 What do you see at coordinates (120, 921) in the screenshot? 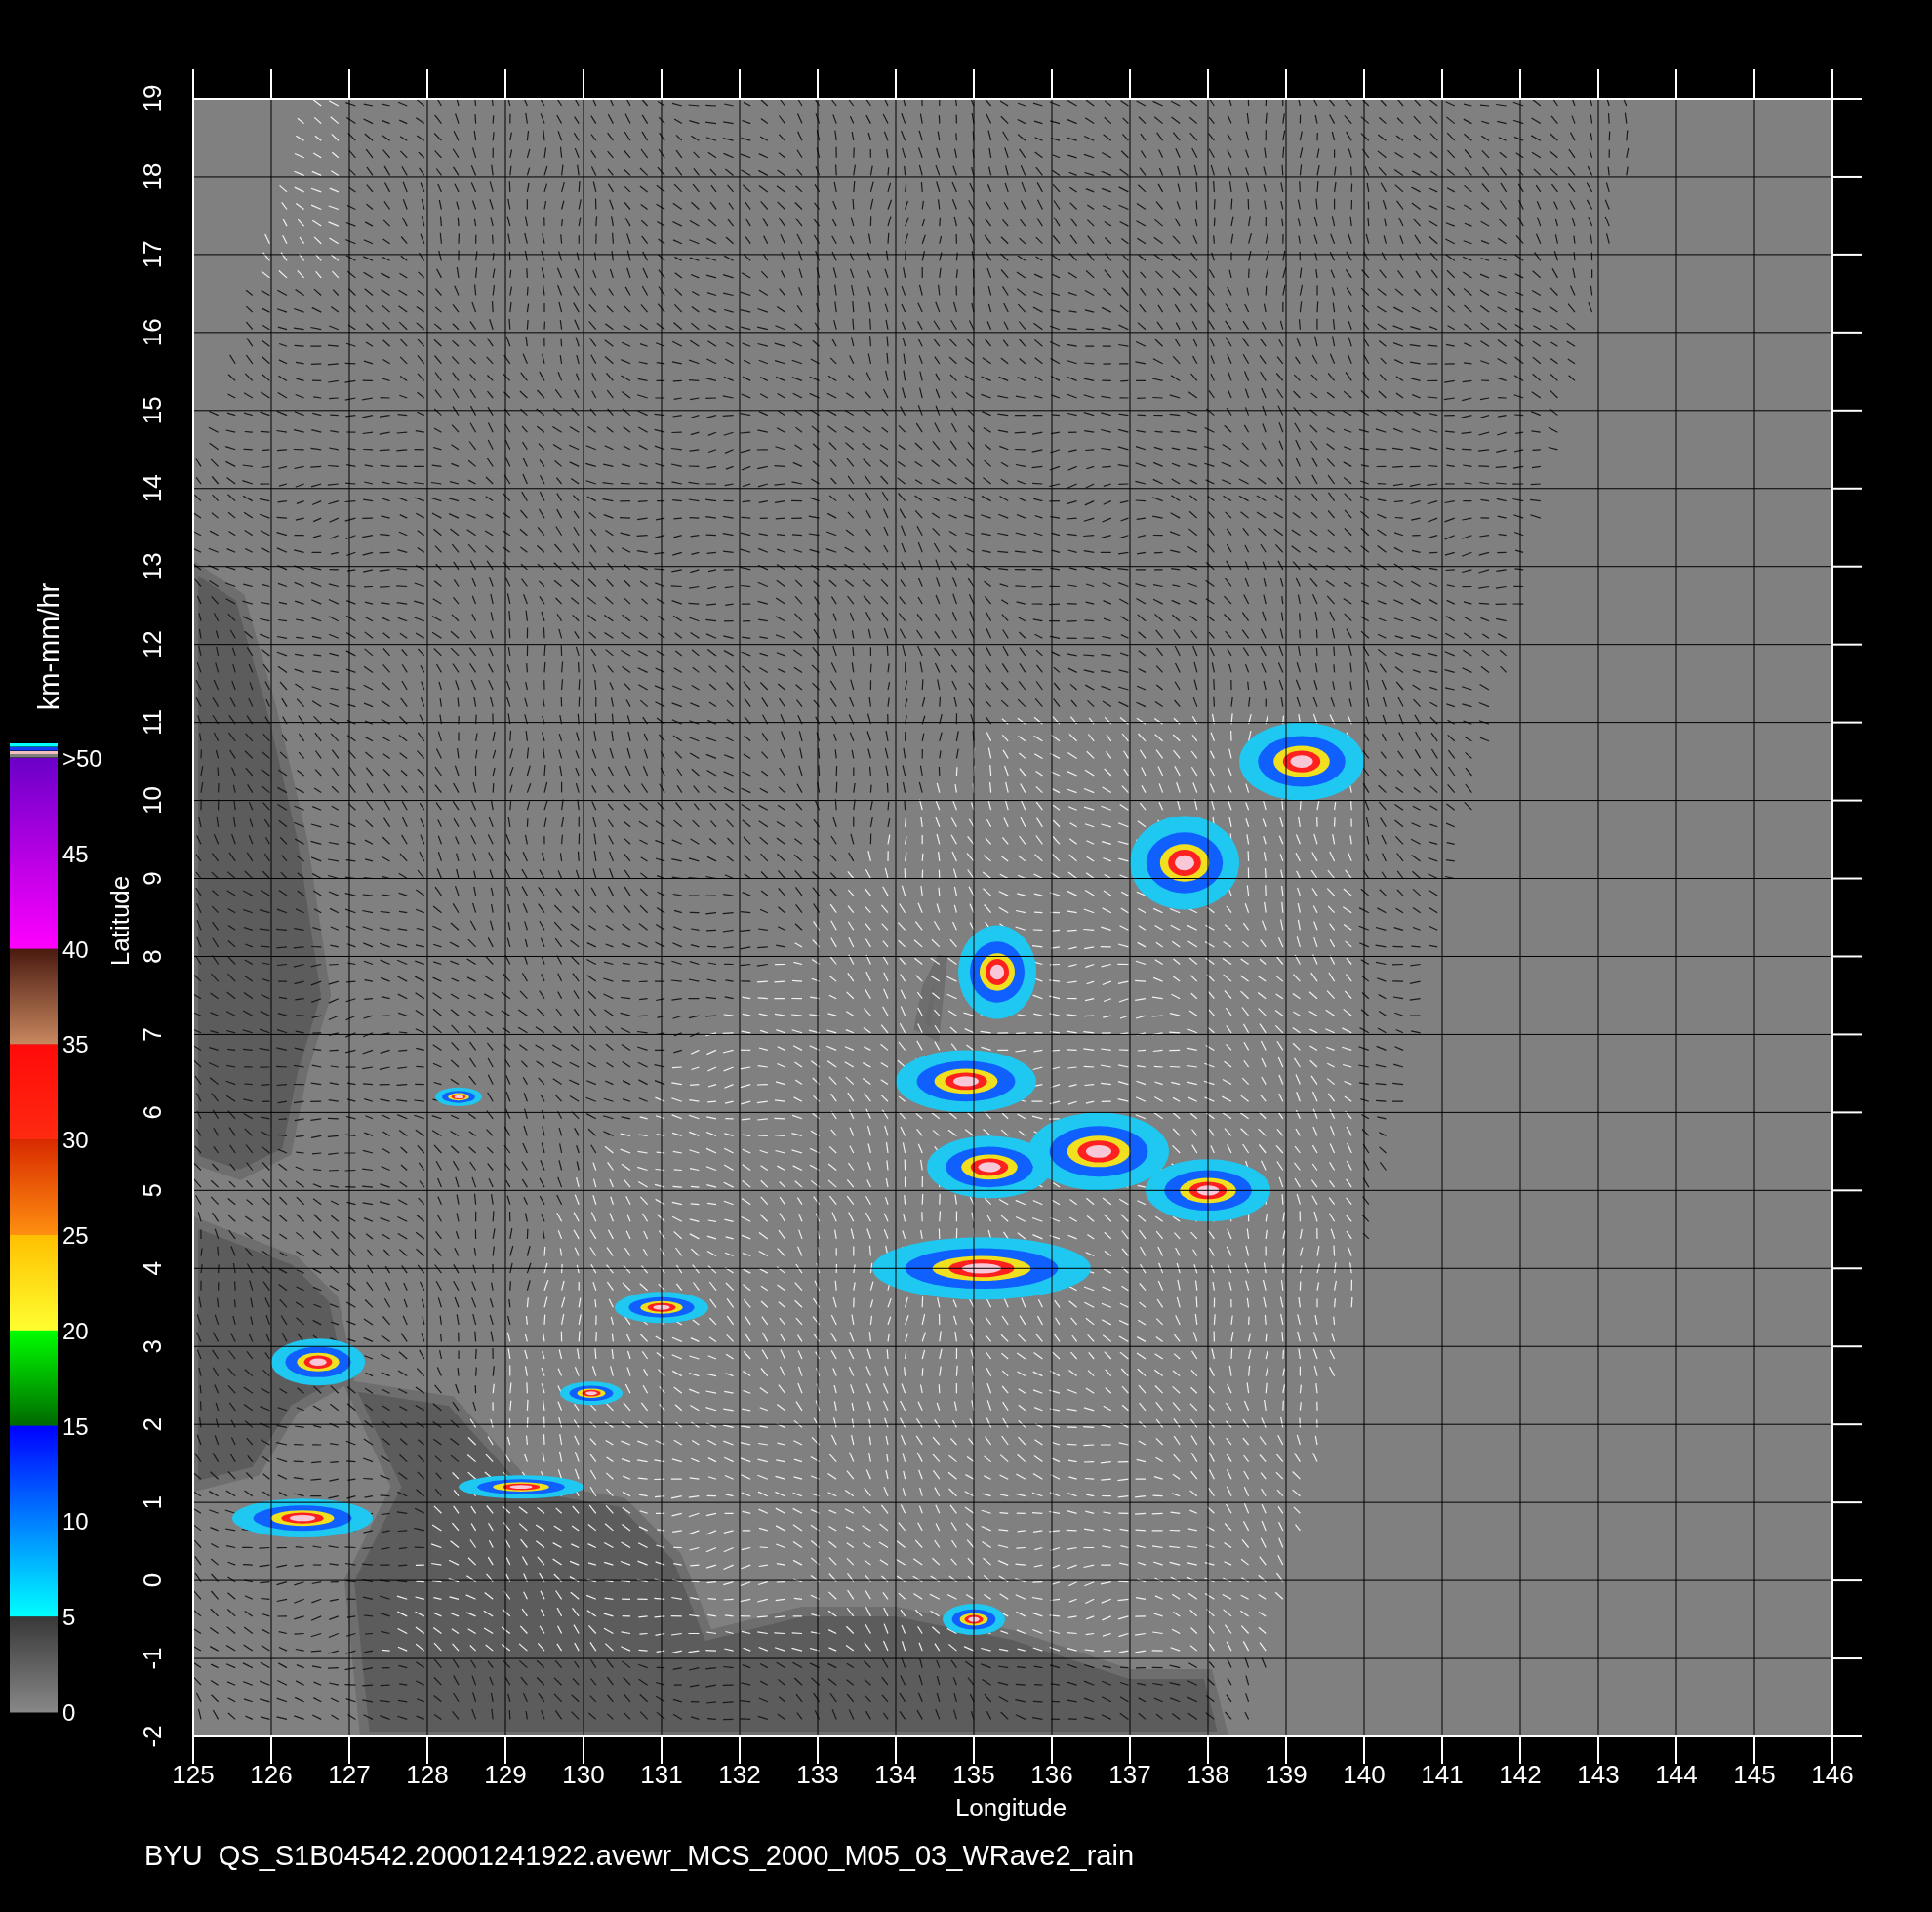
I see `y-axis-title: Latitude` at bounding box center [120, 921].